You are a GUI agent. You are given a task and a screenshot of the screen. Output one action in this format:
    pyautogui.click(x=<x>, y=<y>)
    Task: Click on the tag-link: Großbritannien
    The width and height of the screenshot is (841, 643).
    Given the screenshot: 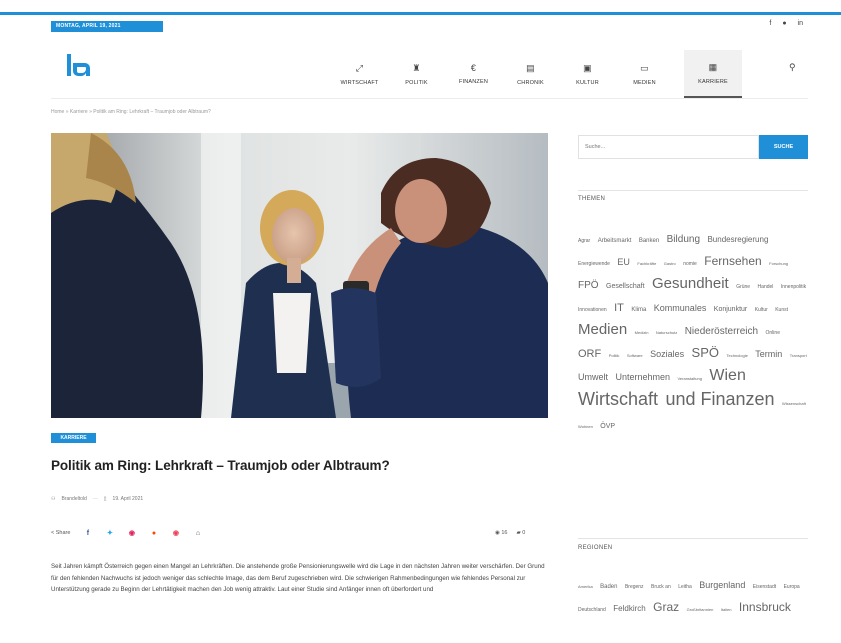 What is the action you would take?
    pyautogui.click(x=700, y=609)
    